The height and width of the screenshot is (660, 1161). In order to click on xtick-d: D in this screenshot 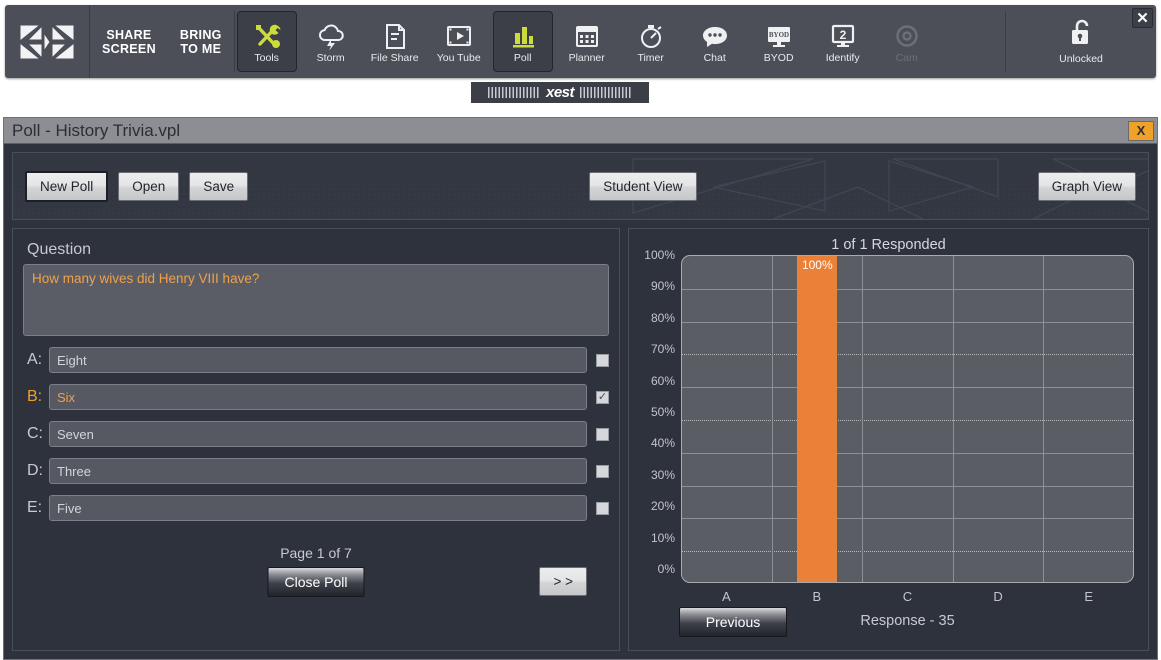, I will do `click(998, 596)`.